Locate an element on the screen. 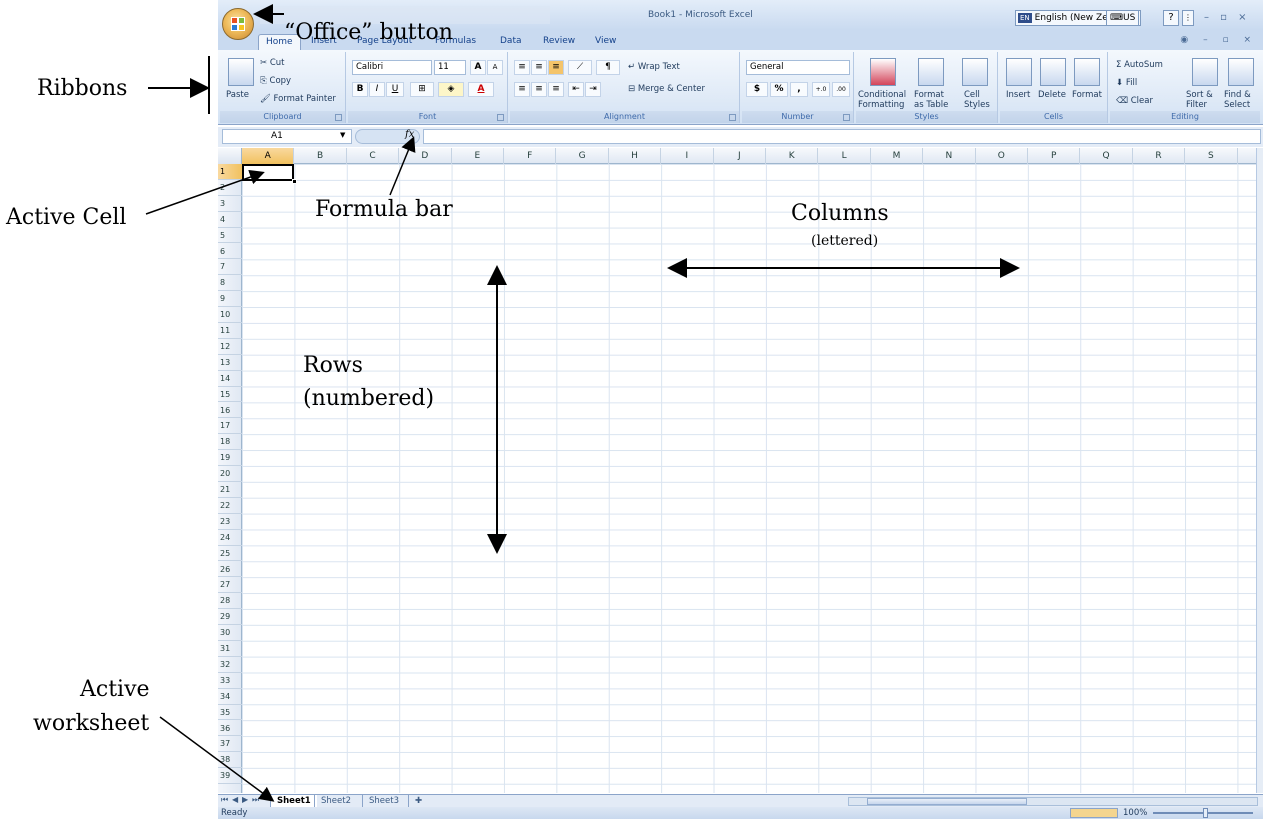 The width and height of the screenshot is (1263, 819). column-header: E is located at coordinates (478, 156).